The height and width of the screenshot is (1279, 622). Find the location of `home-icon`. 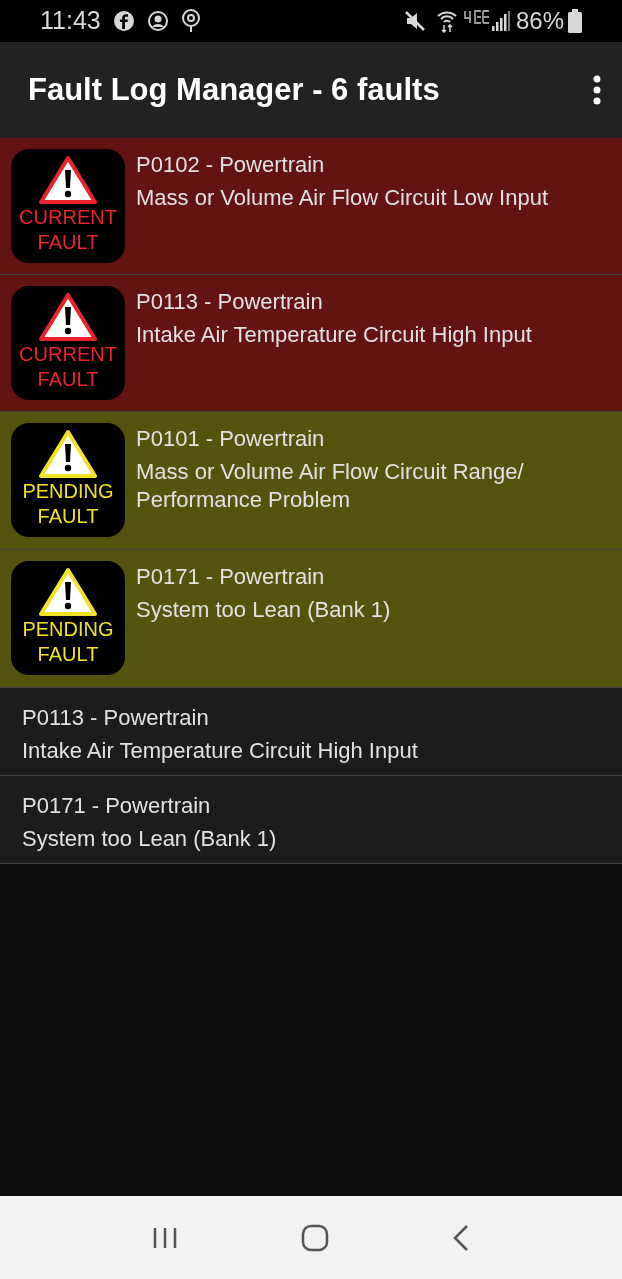

home-icon is located at coordinates (315, 1237).